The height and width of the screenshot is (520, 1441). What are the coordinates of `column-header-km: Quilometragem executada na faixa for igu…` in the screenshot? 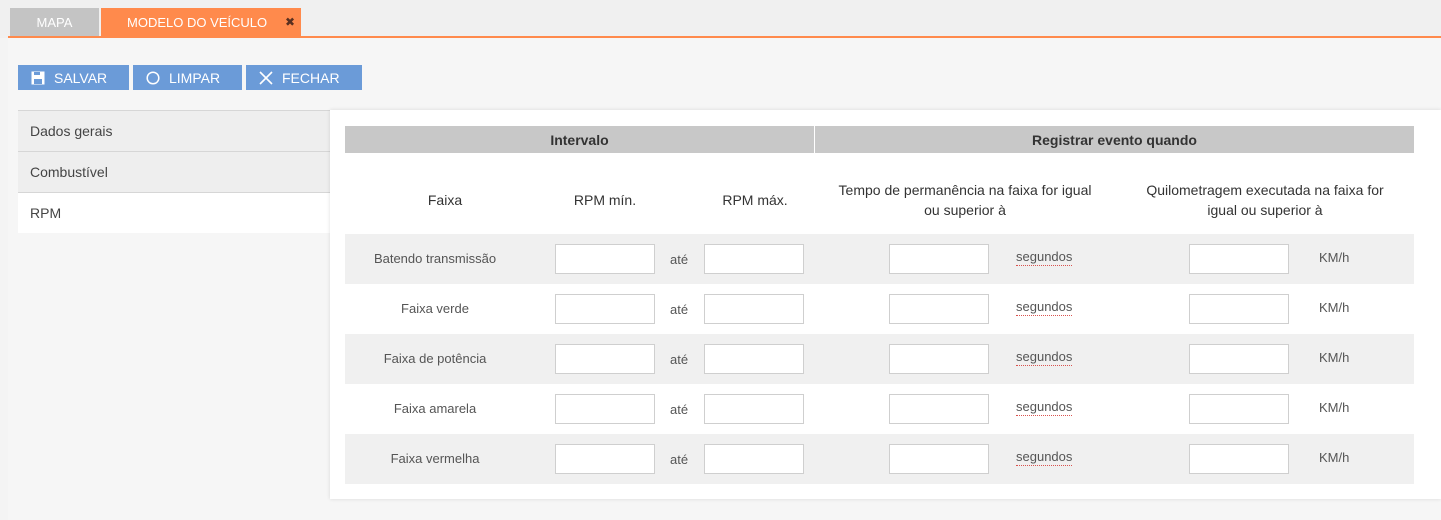 It's located at (1265, 200).